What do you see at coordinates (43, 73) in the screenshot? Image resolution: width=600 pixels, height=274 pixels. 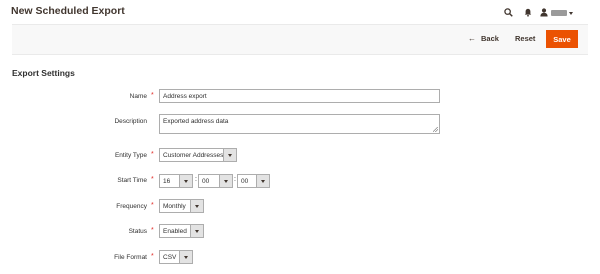 I see `section-title: Export Settings` at bounding box center [43, 73].